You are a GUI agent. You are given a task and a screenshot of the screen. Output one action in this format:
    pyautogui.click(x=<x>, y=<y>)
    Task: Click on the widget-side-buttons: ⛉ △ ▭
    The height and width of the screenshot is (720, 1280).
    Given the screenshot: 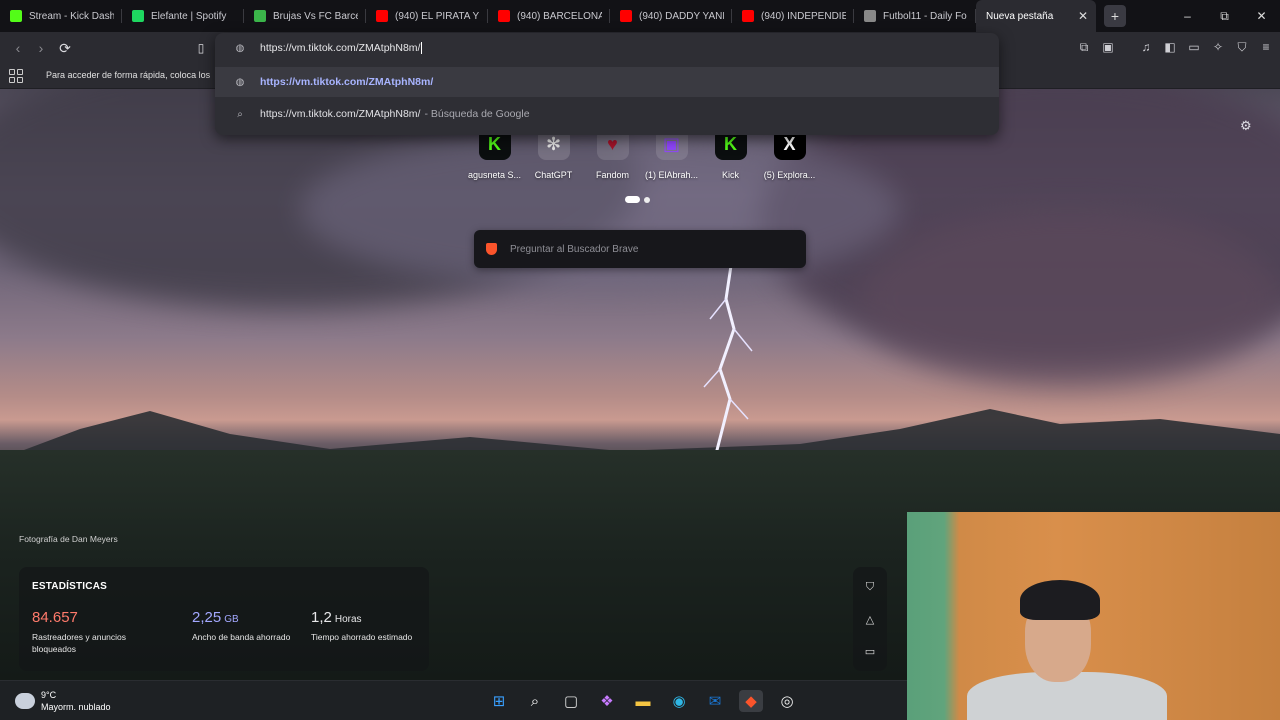 What is the action you would take?
    pyautogui.click(x=870, y=619)
    